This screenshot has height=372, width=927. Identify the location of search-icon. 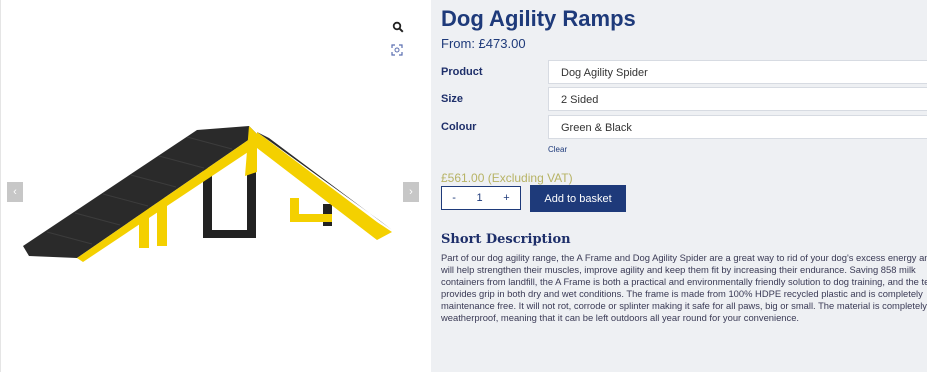
(398, 27).